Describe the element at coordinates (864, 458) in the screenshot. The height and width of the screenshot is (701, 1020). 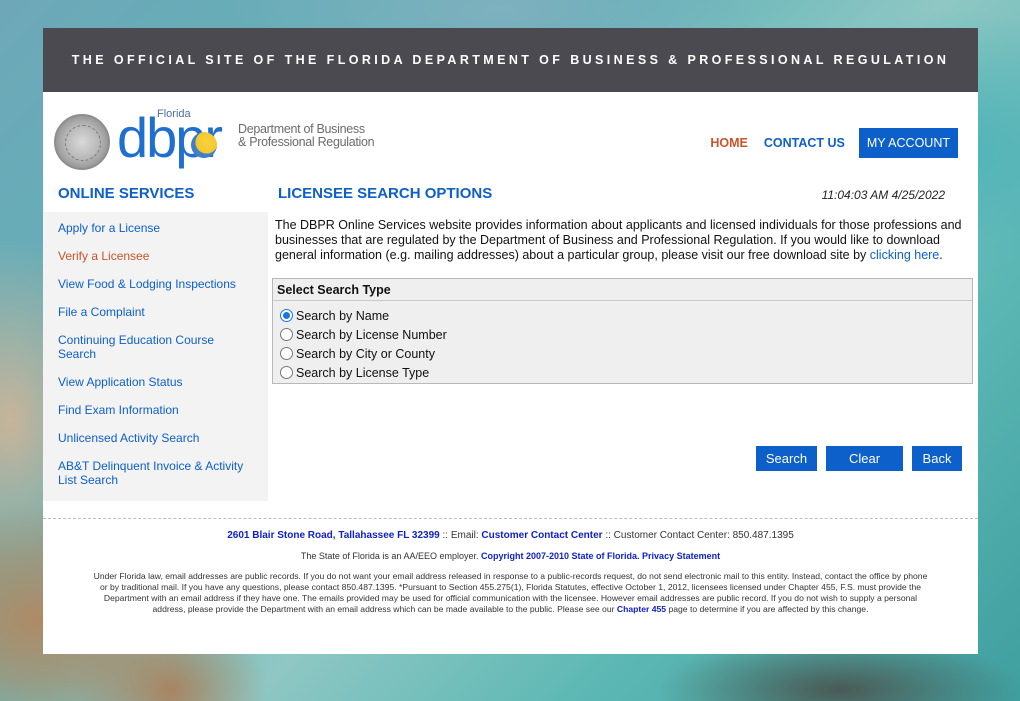
I see `clear-button: Clear` at that location.